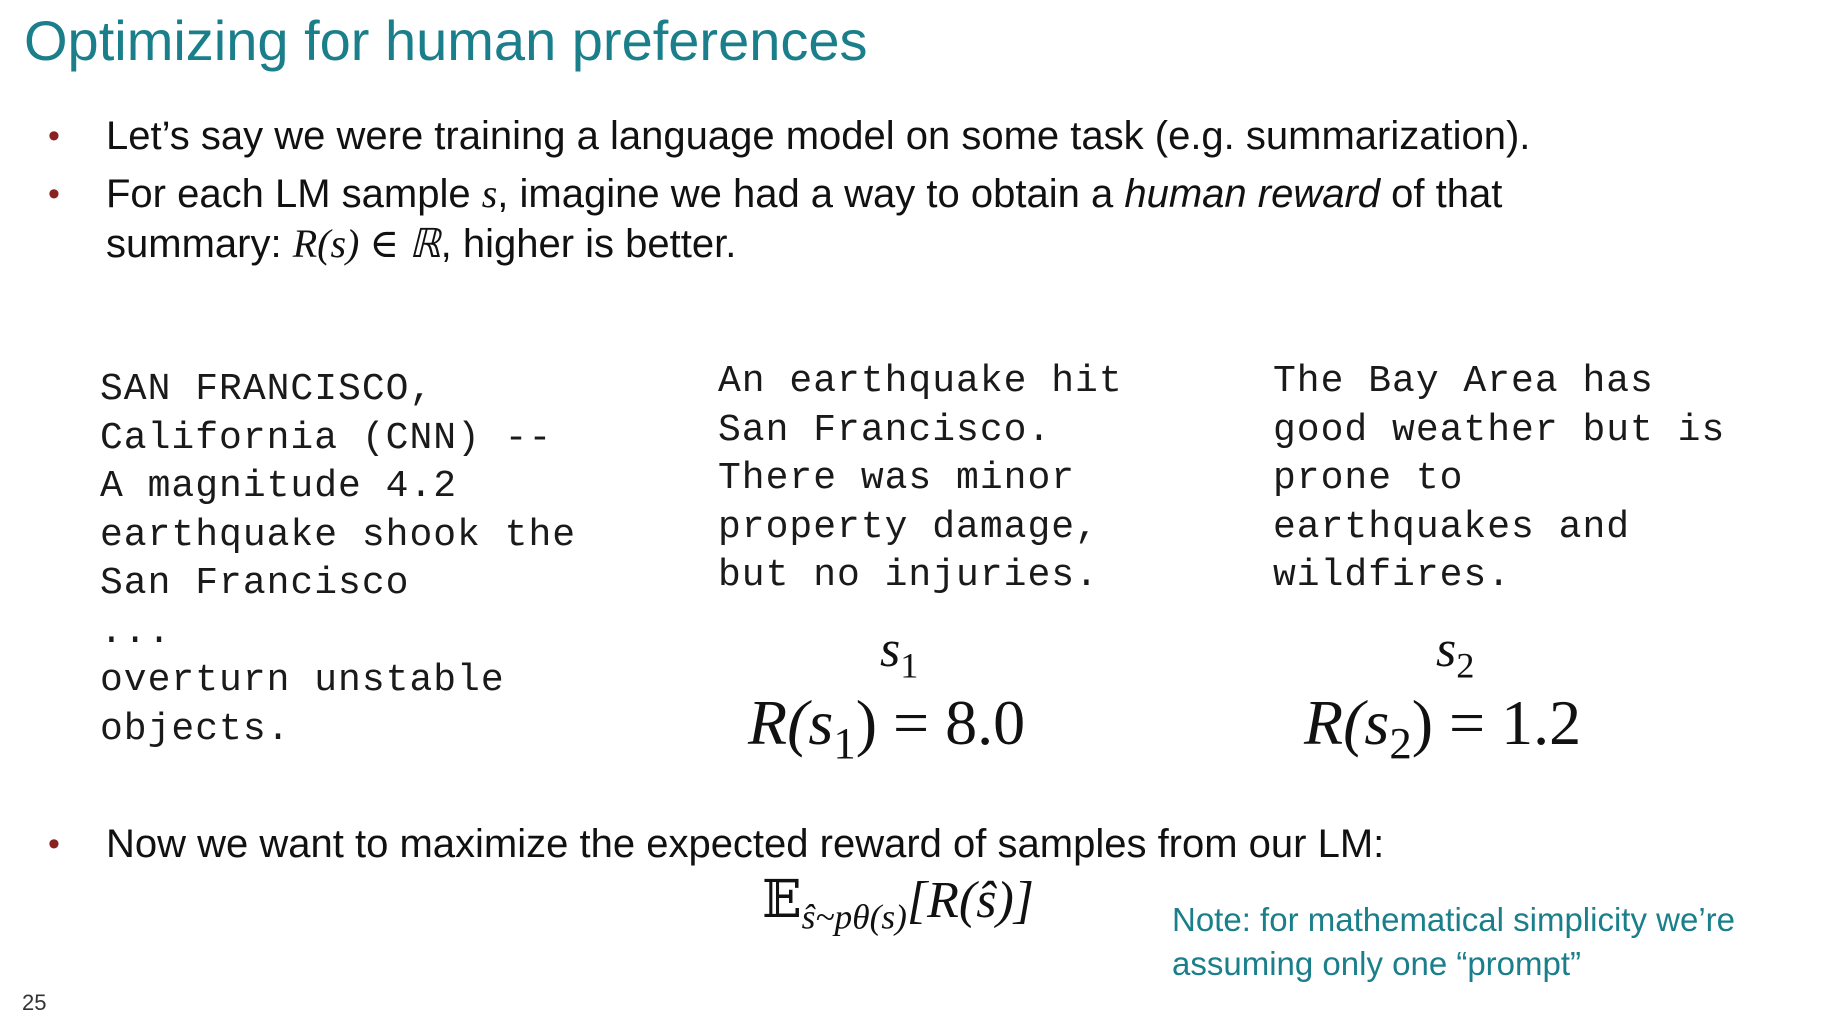  Describe the element at coordinates (489, 193) in the screenshot. I see `sample-variable: s` at that location.